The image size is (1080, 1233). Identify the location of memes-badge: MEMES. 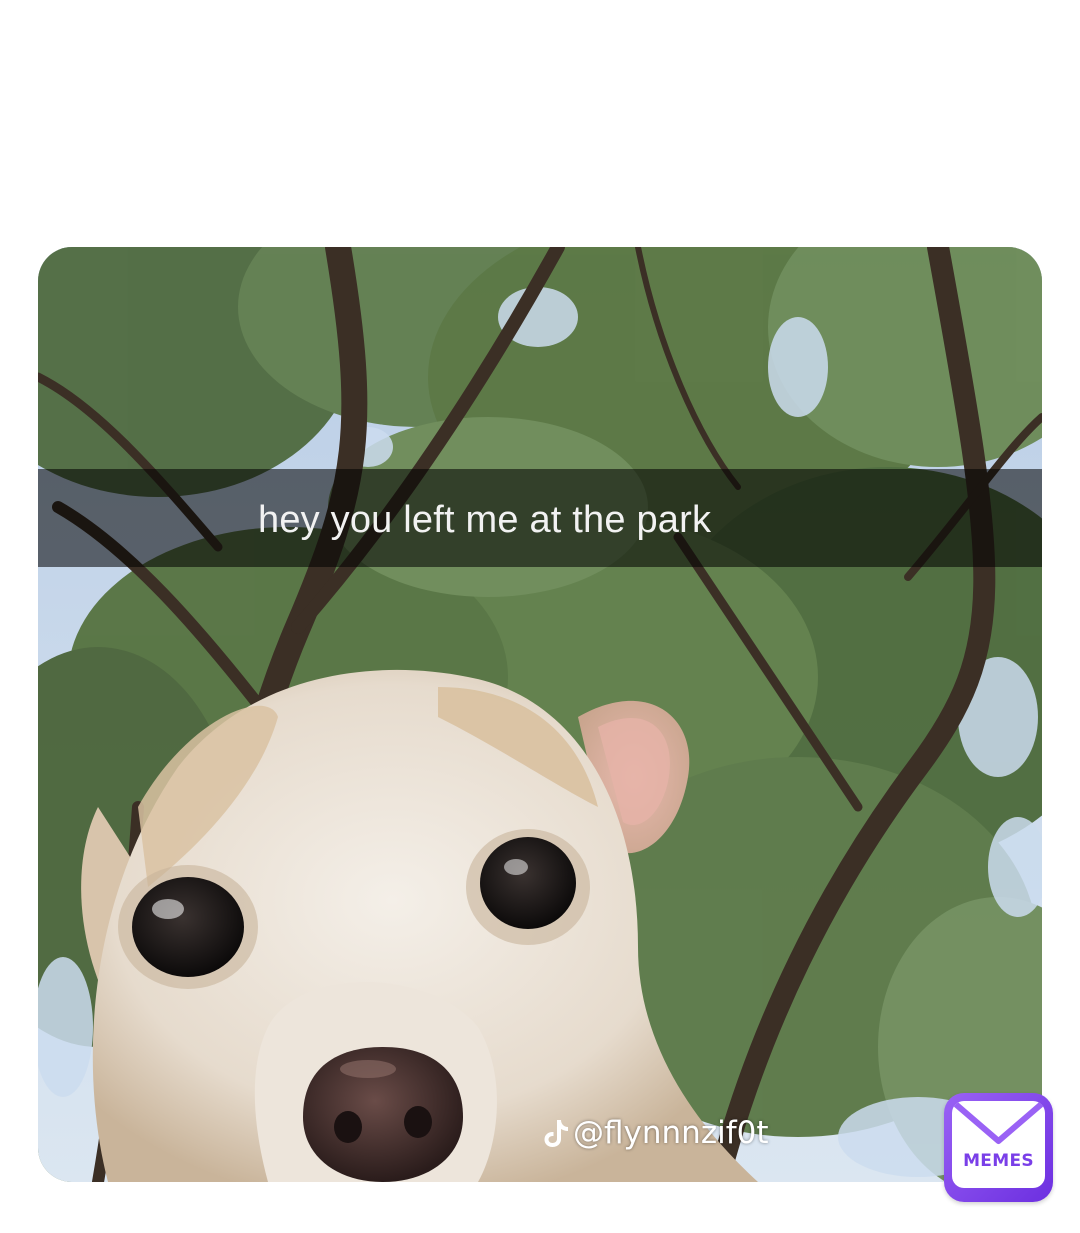
(998, 1147).